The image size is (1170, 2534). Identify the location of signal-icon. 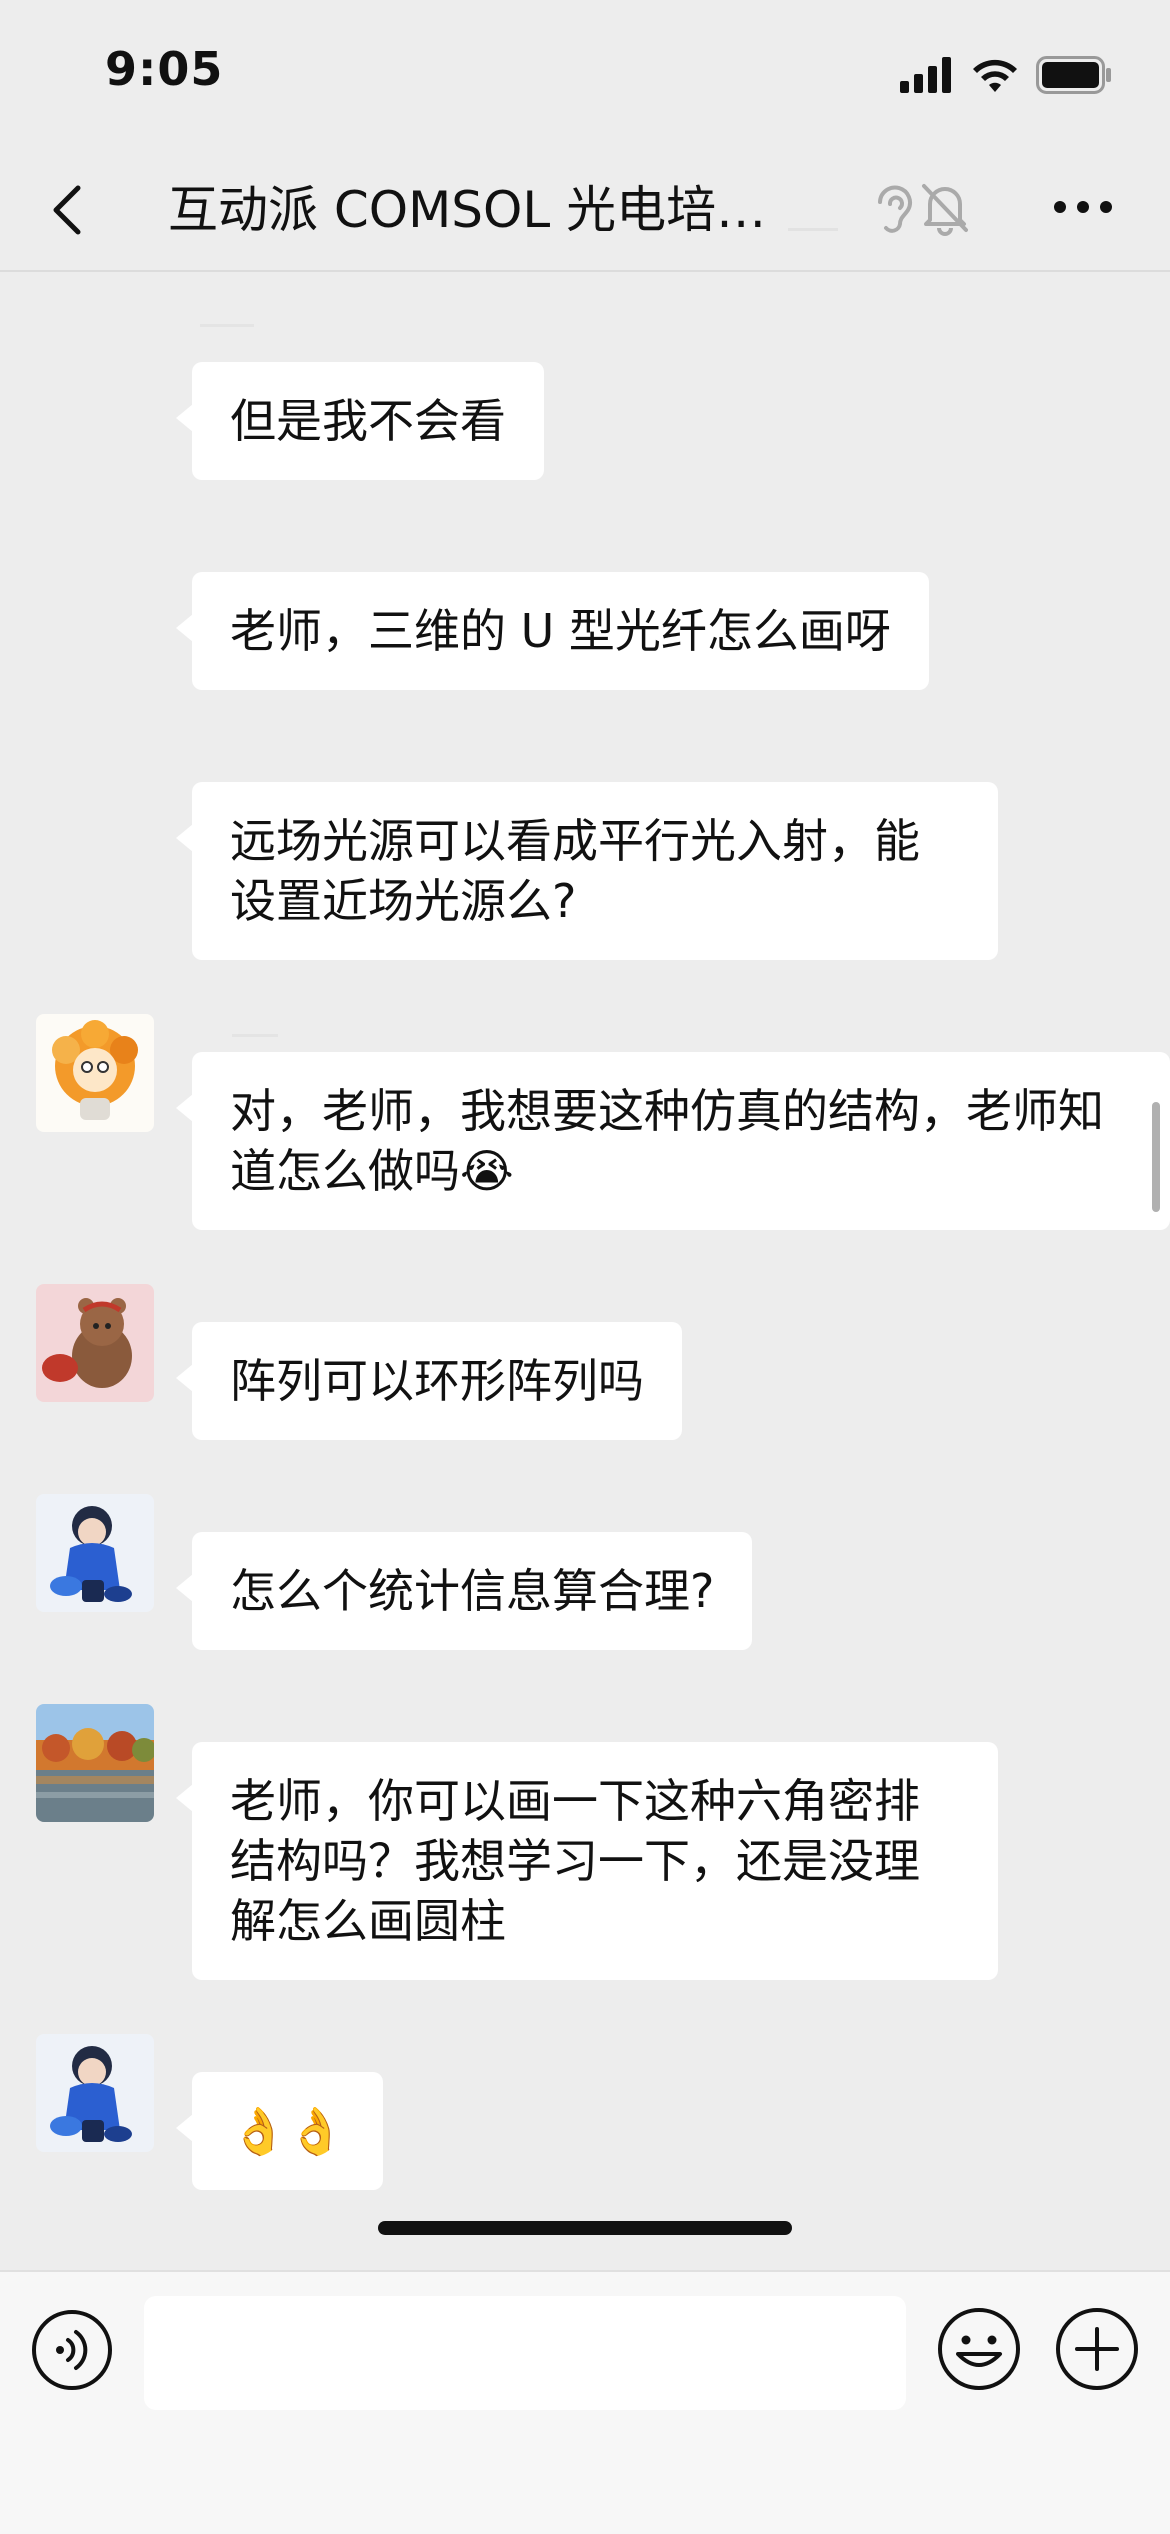
(925, 75).